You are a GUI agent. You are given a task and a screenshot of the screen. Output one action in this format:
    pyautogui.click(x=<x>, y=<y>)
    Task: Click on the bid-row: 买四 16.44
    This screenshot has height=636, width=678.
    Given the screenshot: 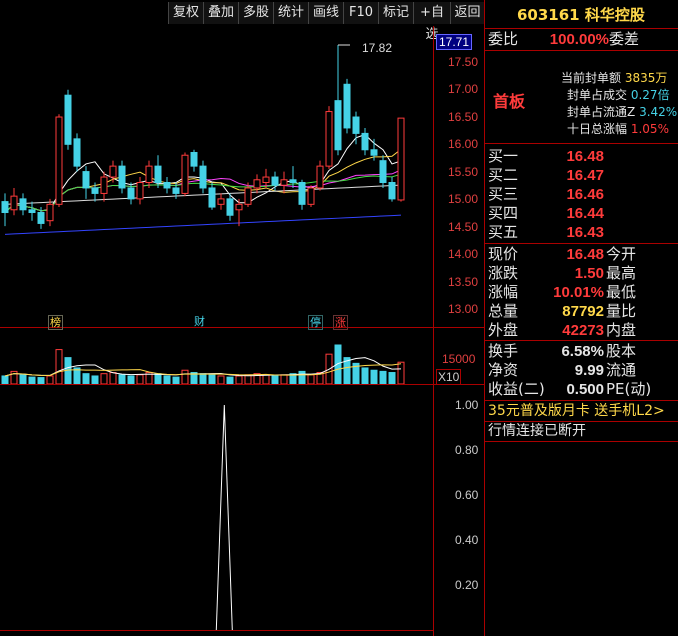 What is the action you would take?
    pyautogui.click(x=546, y=213)
    